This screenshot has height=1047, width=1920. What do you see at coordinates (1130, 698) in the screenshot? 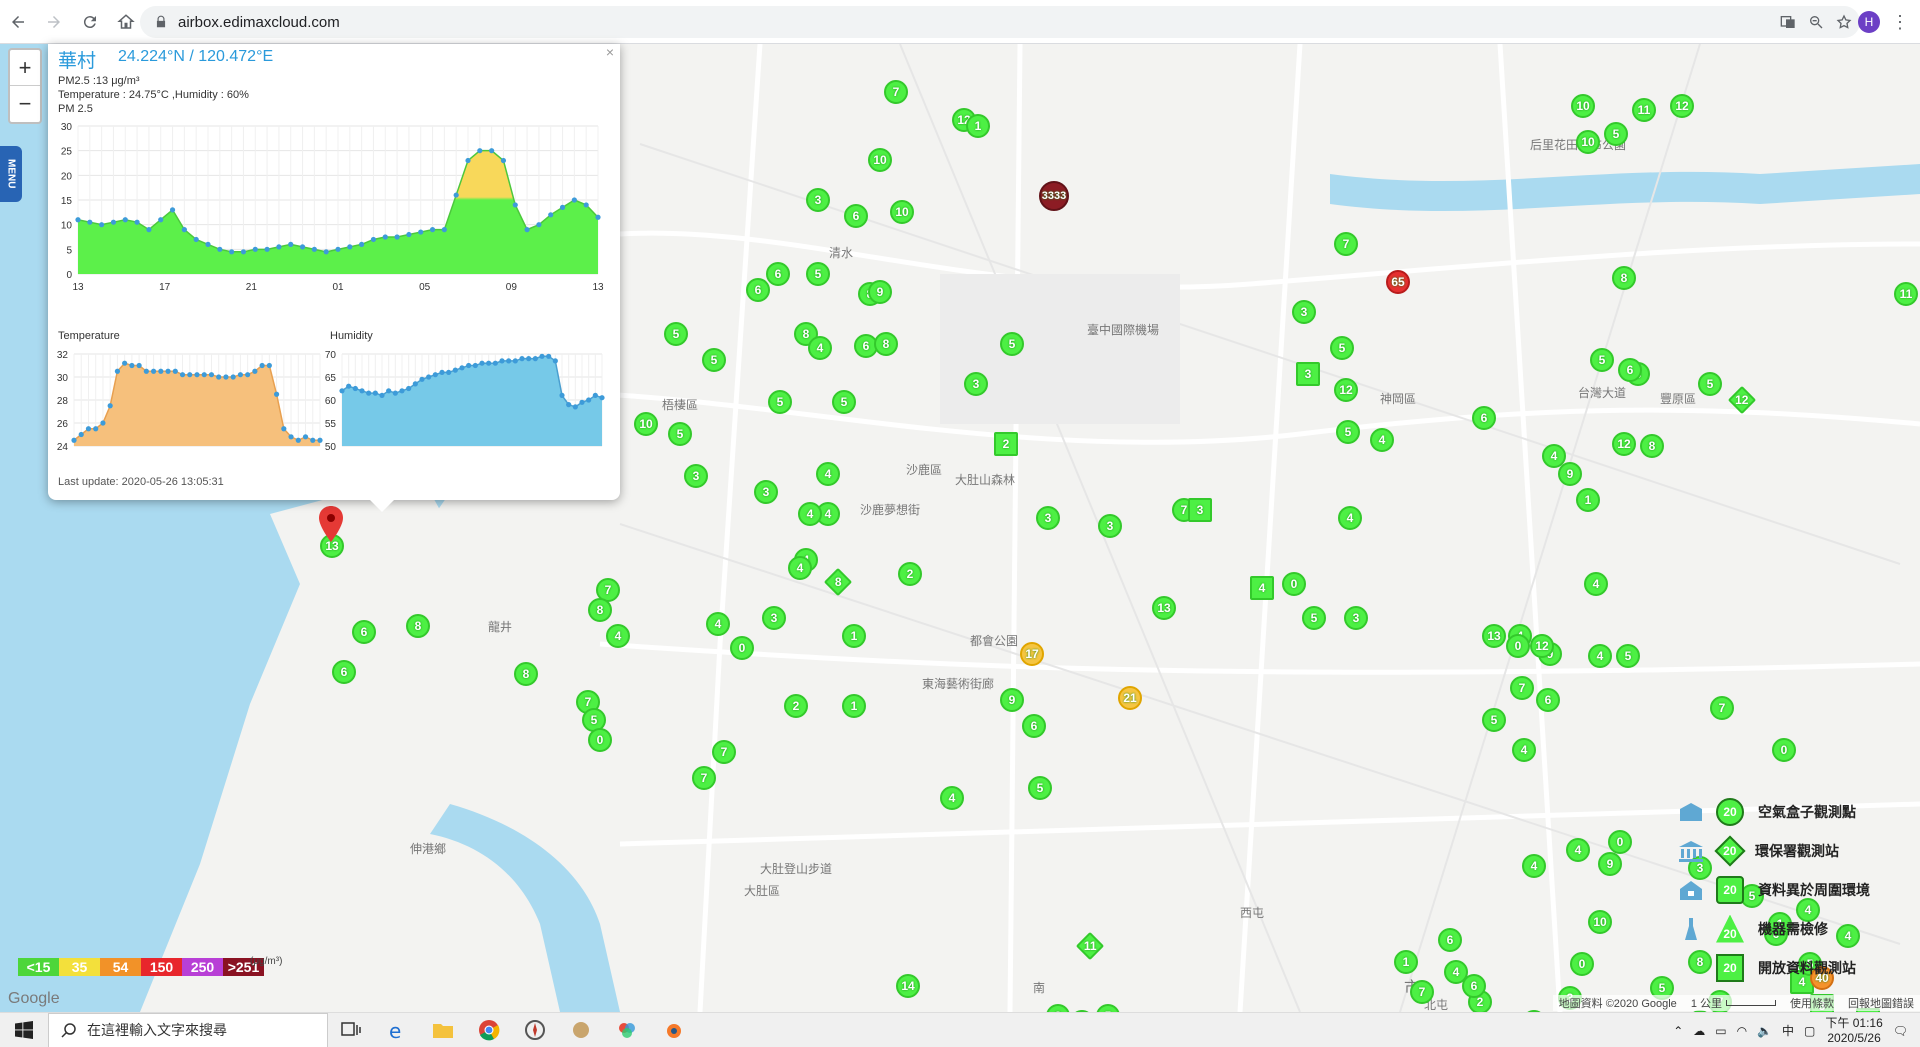
I see `station-marker: 21` at bounding box center [1130, 698].